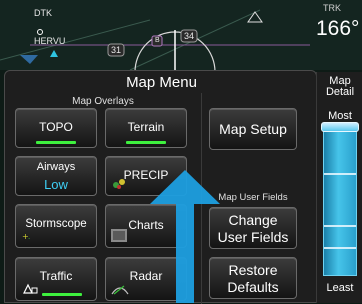  What do you see at coordinates (62, 294) in the screenshot?
I see `traffic-active-bar` at bounding box center [62, 294].